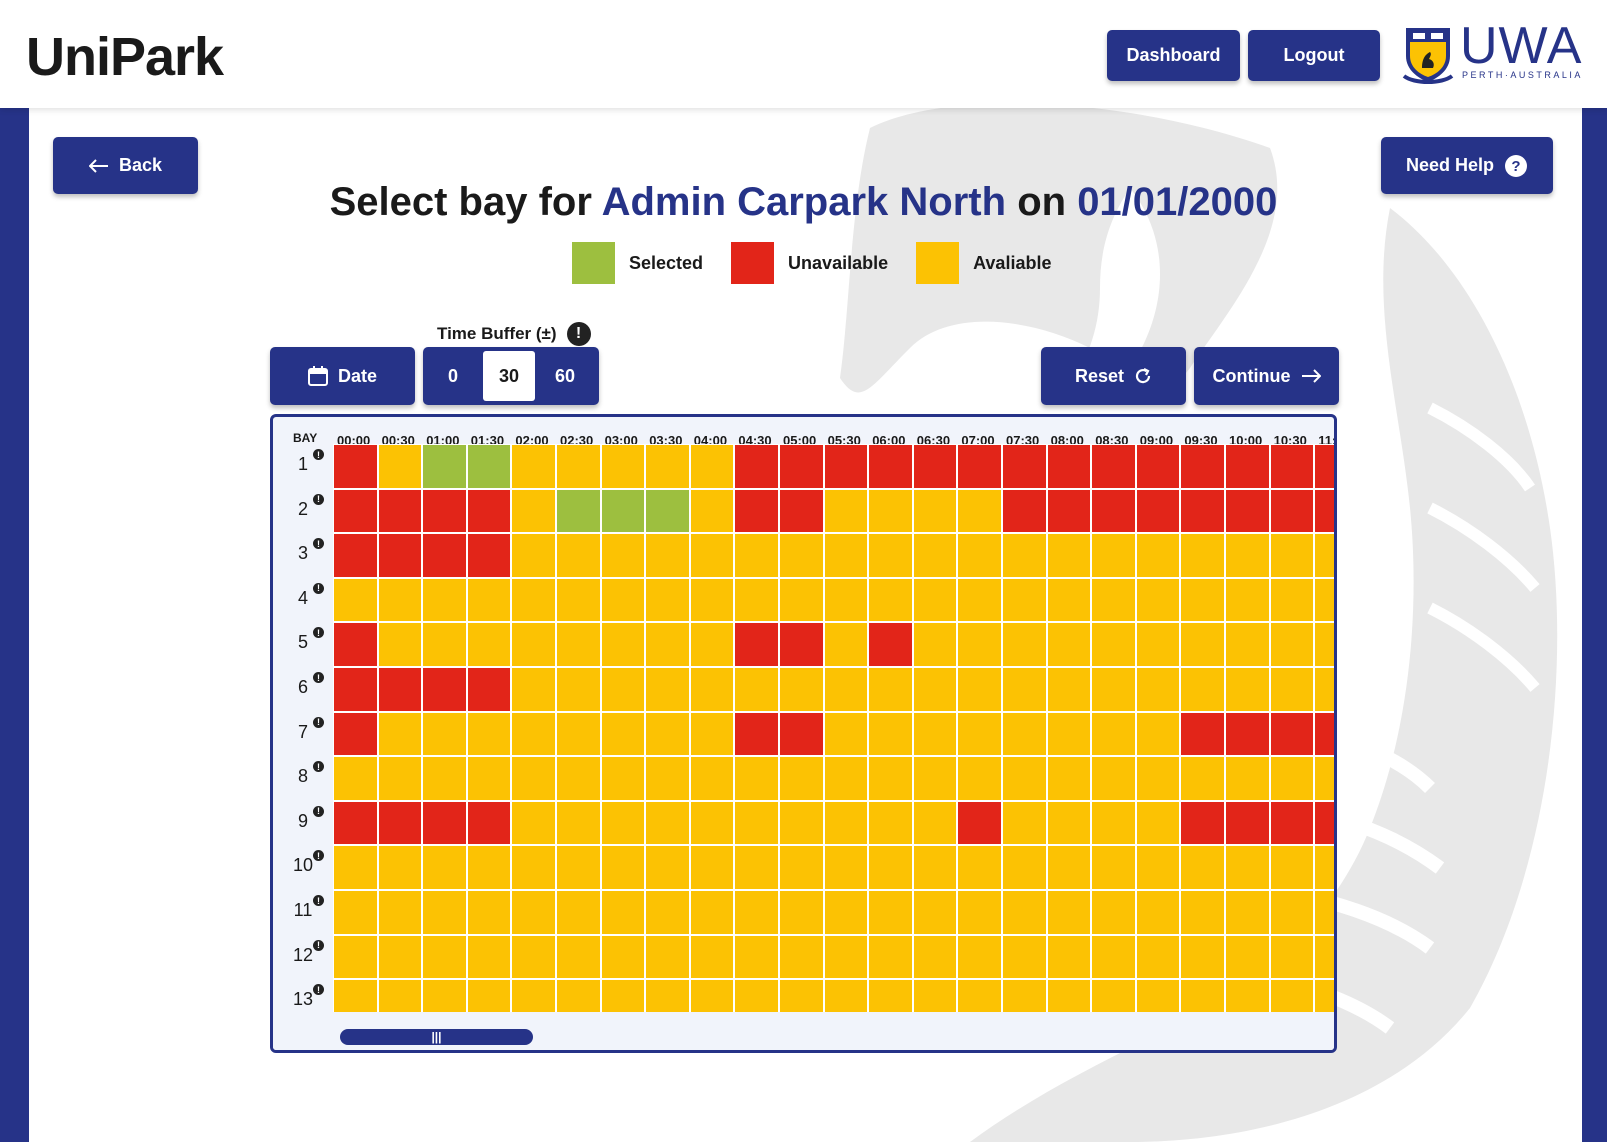 This screenshot has width=1607, height=1142. What do you see at coordinates (1314, 55) in the screenshot?
I see `logout-button: Logout` at bounding box center [1314, 55].